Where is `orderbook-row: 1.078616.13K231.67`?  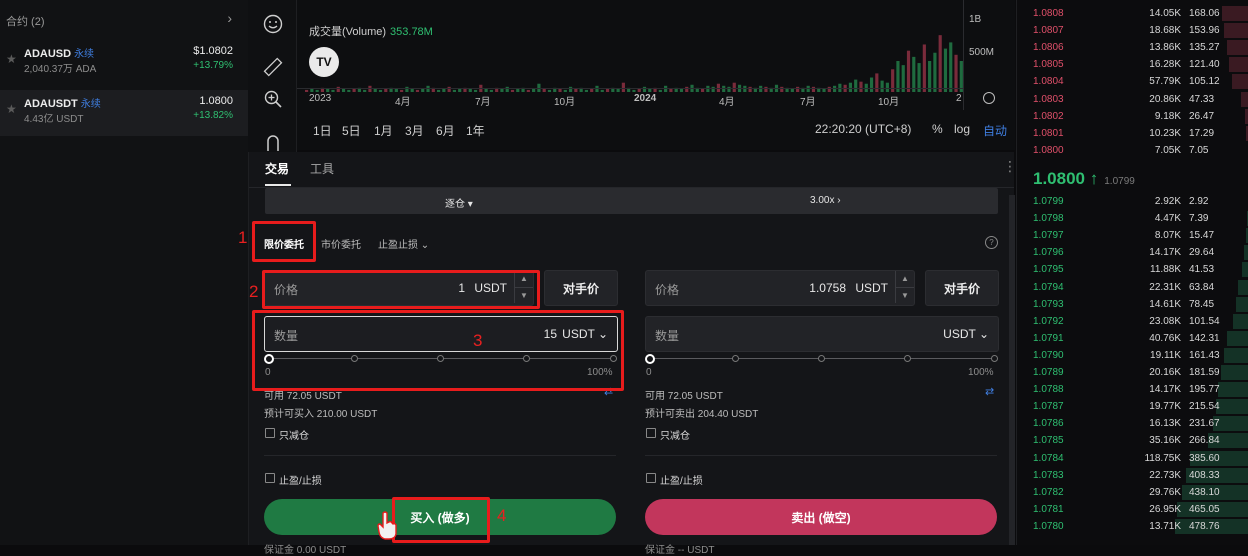 orderbook-row: 1.078616.13K231.67 is located at coordinates (1132, 423).